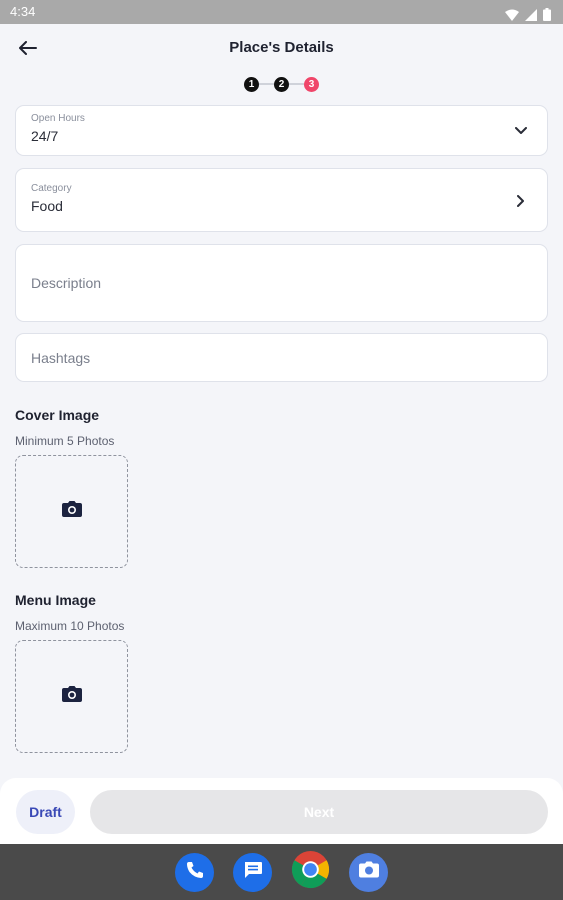 The width and height of the screenshot is (563, 900). What do you see at coordinates (319, 812) in the screenshot?
I see `next-button: Next` at bounding box center [319, 812].